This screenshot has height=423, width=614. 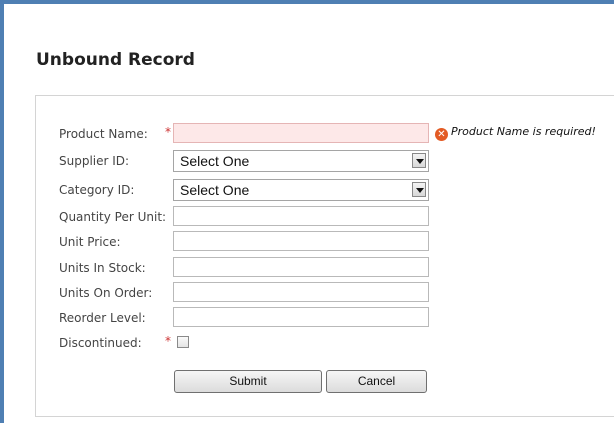 What do you see at coordinates (301, 292) in the screenshot?
I see `units-on-order-input` at bounding box center [301, 292].